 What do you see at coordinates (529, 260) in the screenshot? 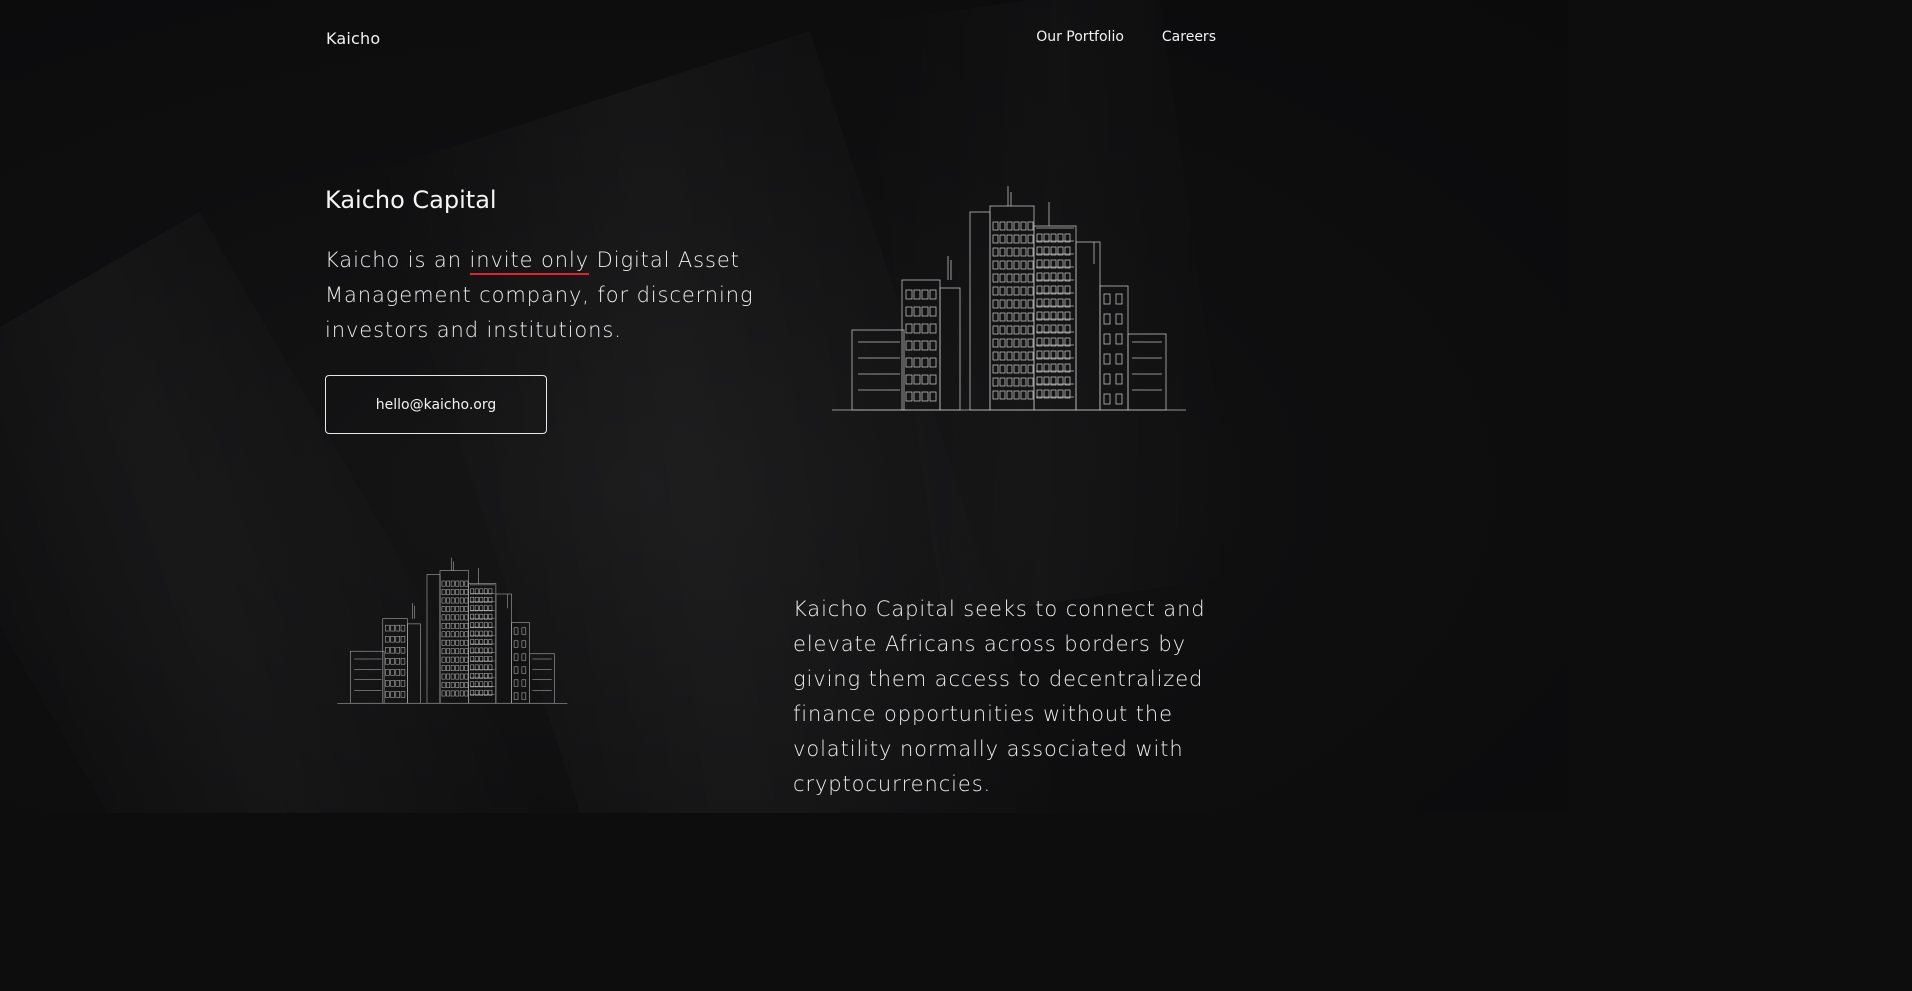
I see `highlighted-phrase: invite only` at bounding box center [529, 260].